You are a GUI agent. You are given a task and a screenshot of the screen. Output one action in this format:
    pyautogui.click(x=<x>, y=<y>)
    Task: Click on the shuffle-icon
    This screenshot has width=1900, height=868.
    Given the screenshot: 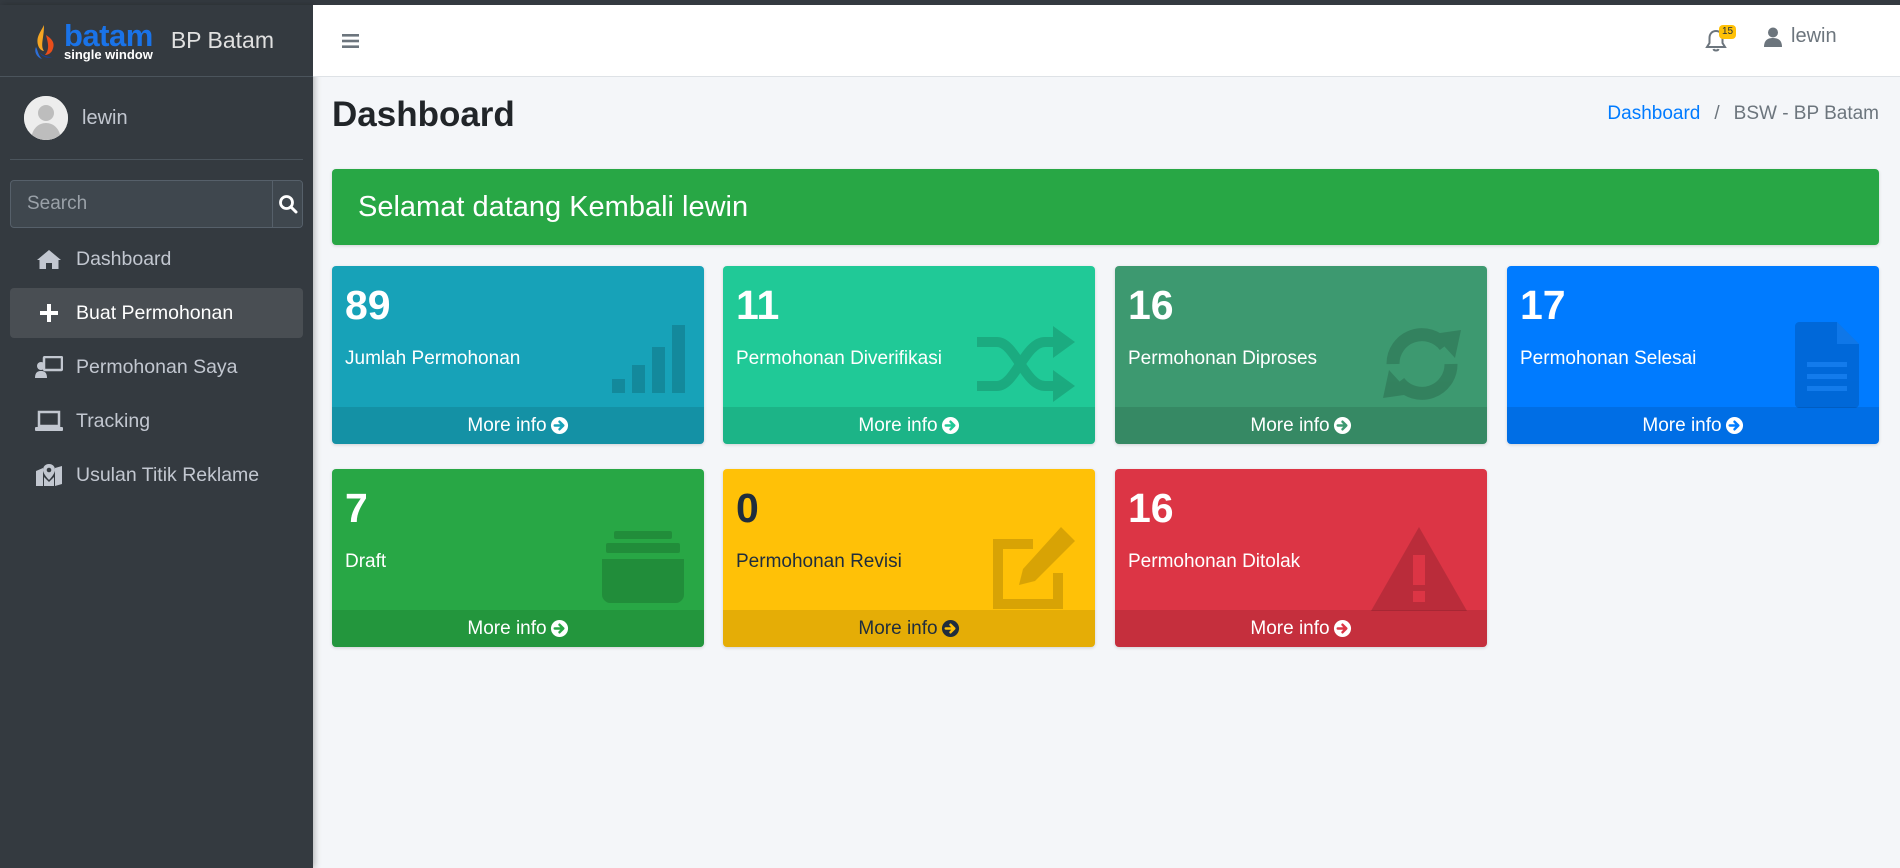 What is the action you would take?
    pyautogui.click(x=1027, y=366)
    